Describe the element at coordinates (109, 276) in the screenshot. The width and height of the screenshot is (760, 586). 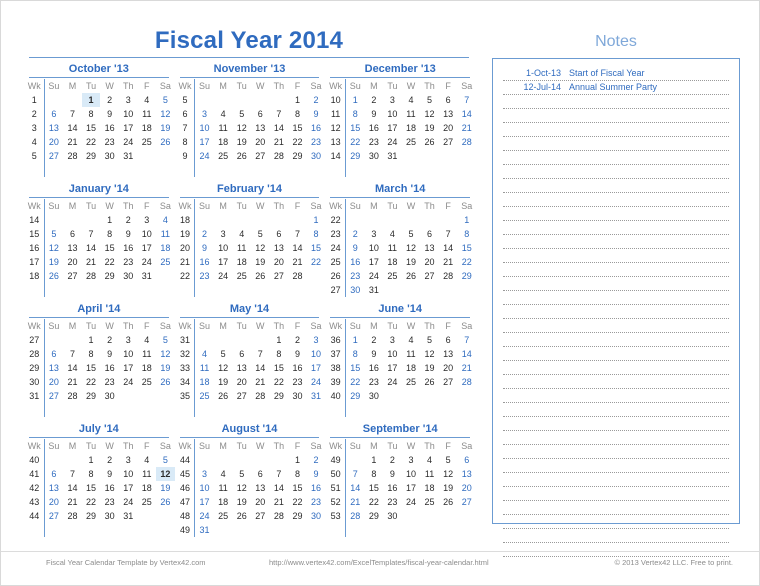
I see `day-cell: 29` at that location.